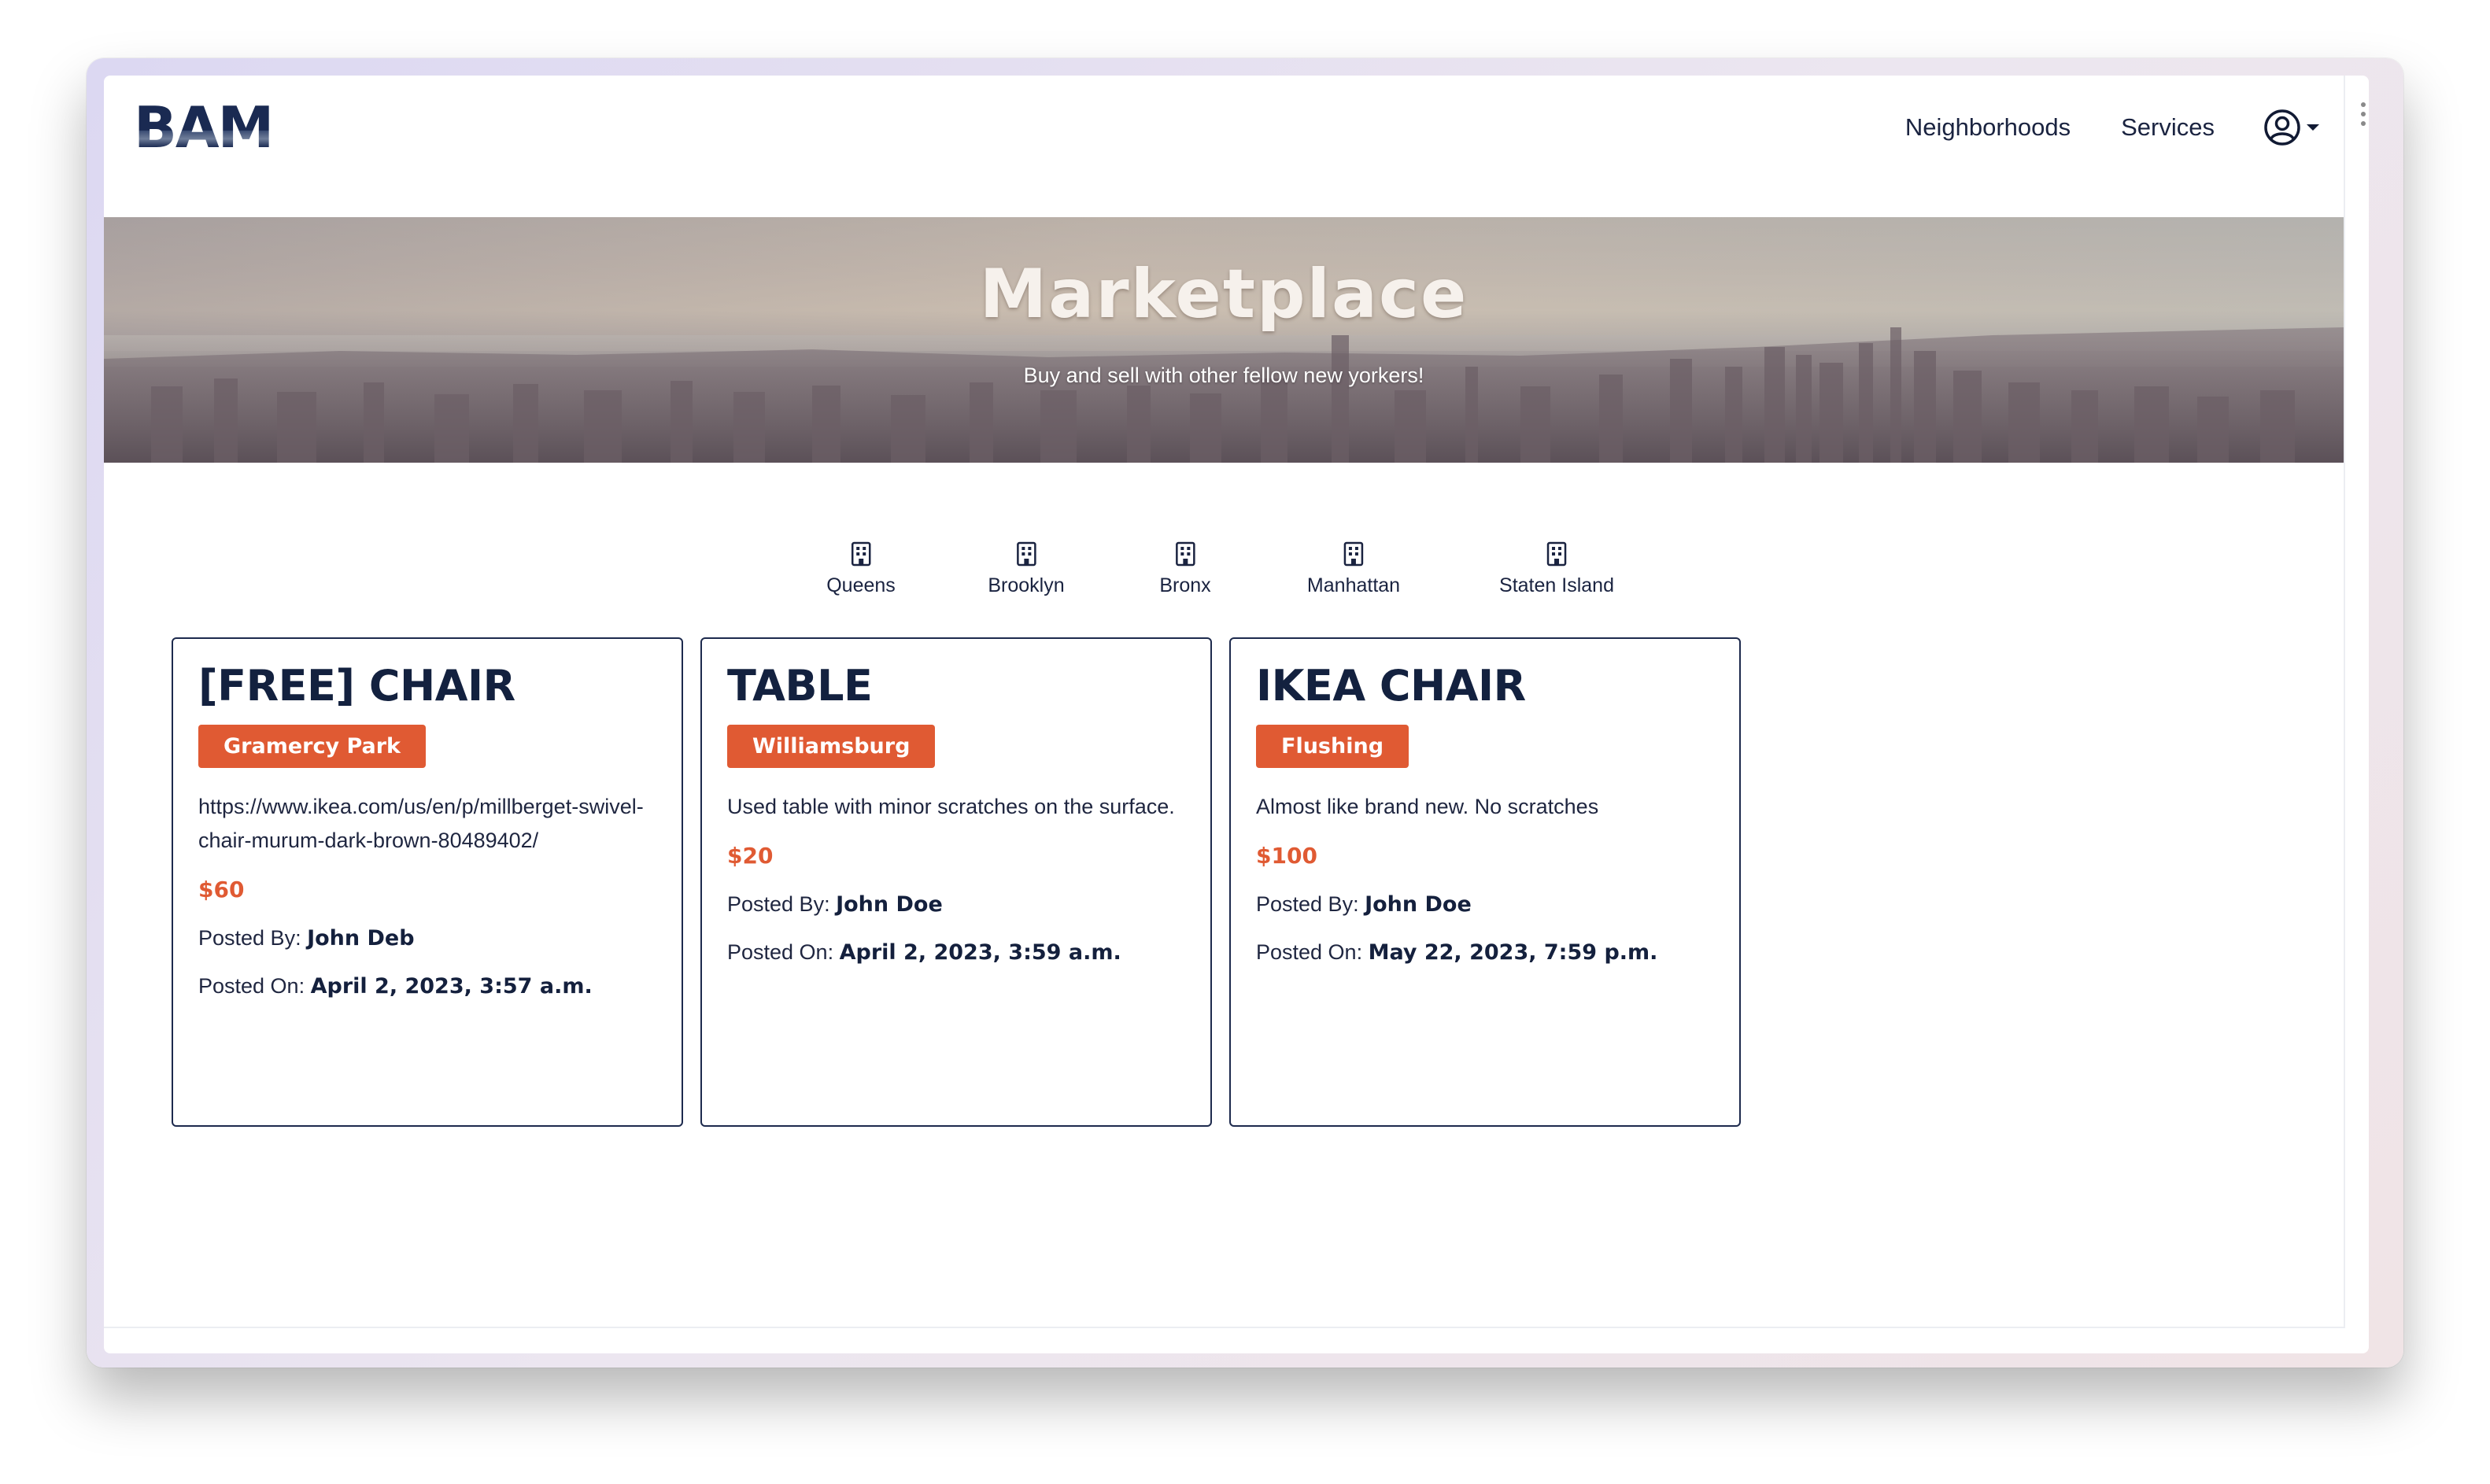 The height and width of the screenshot is (1484, 2490). I want to click on city-skyline-image, so click(1224, 395).